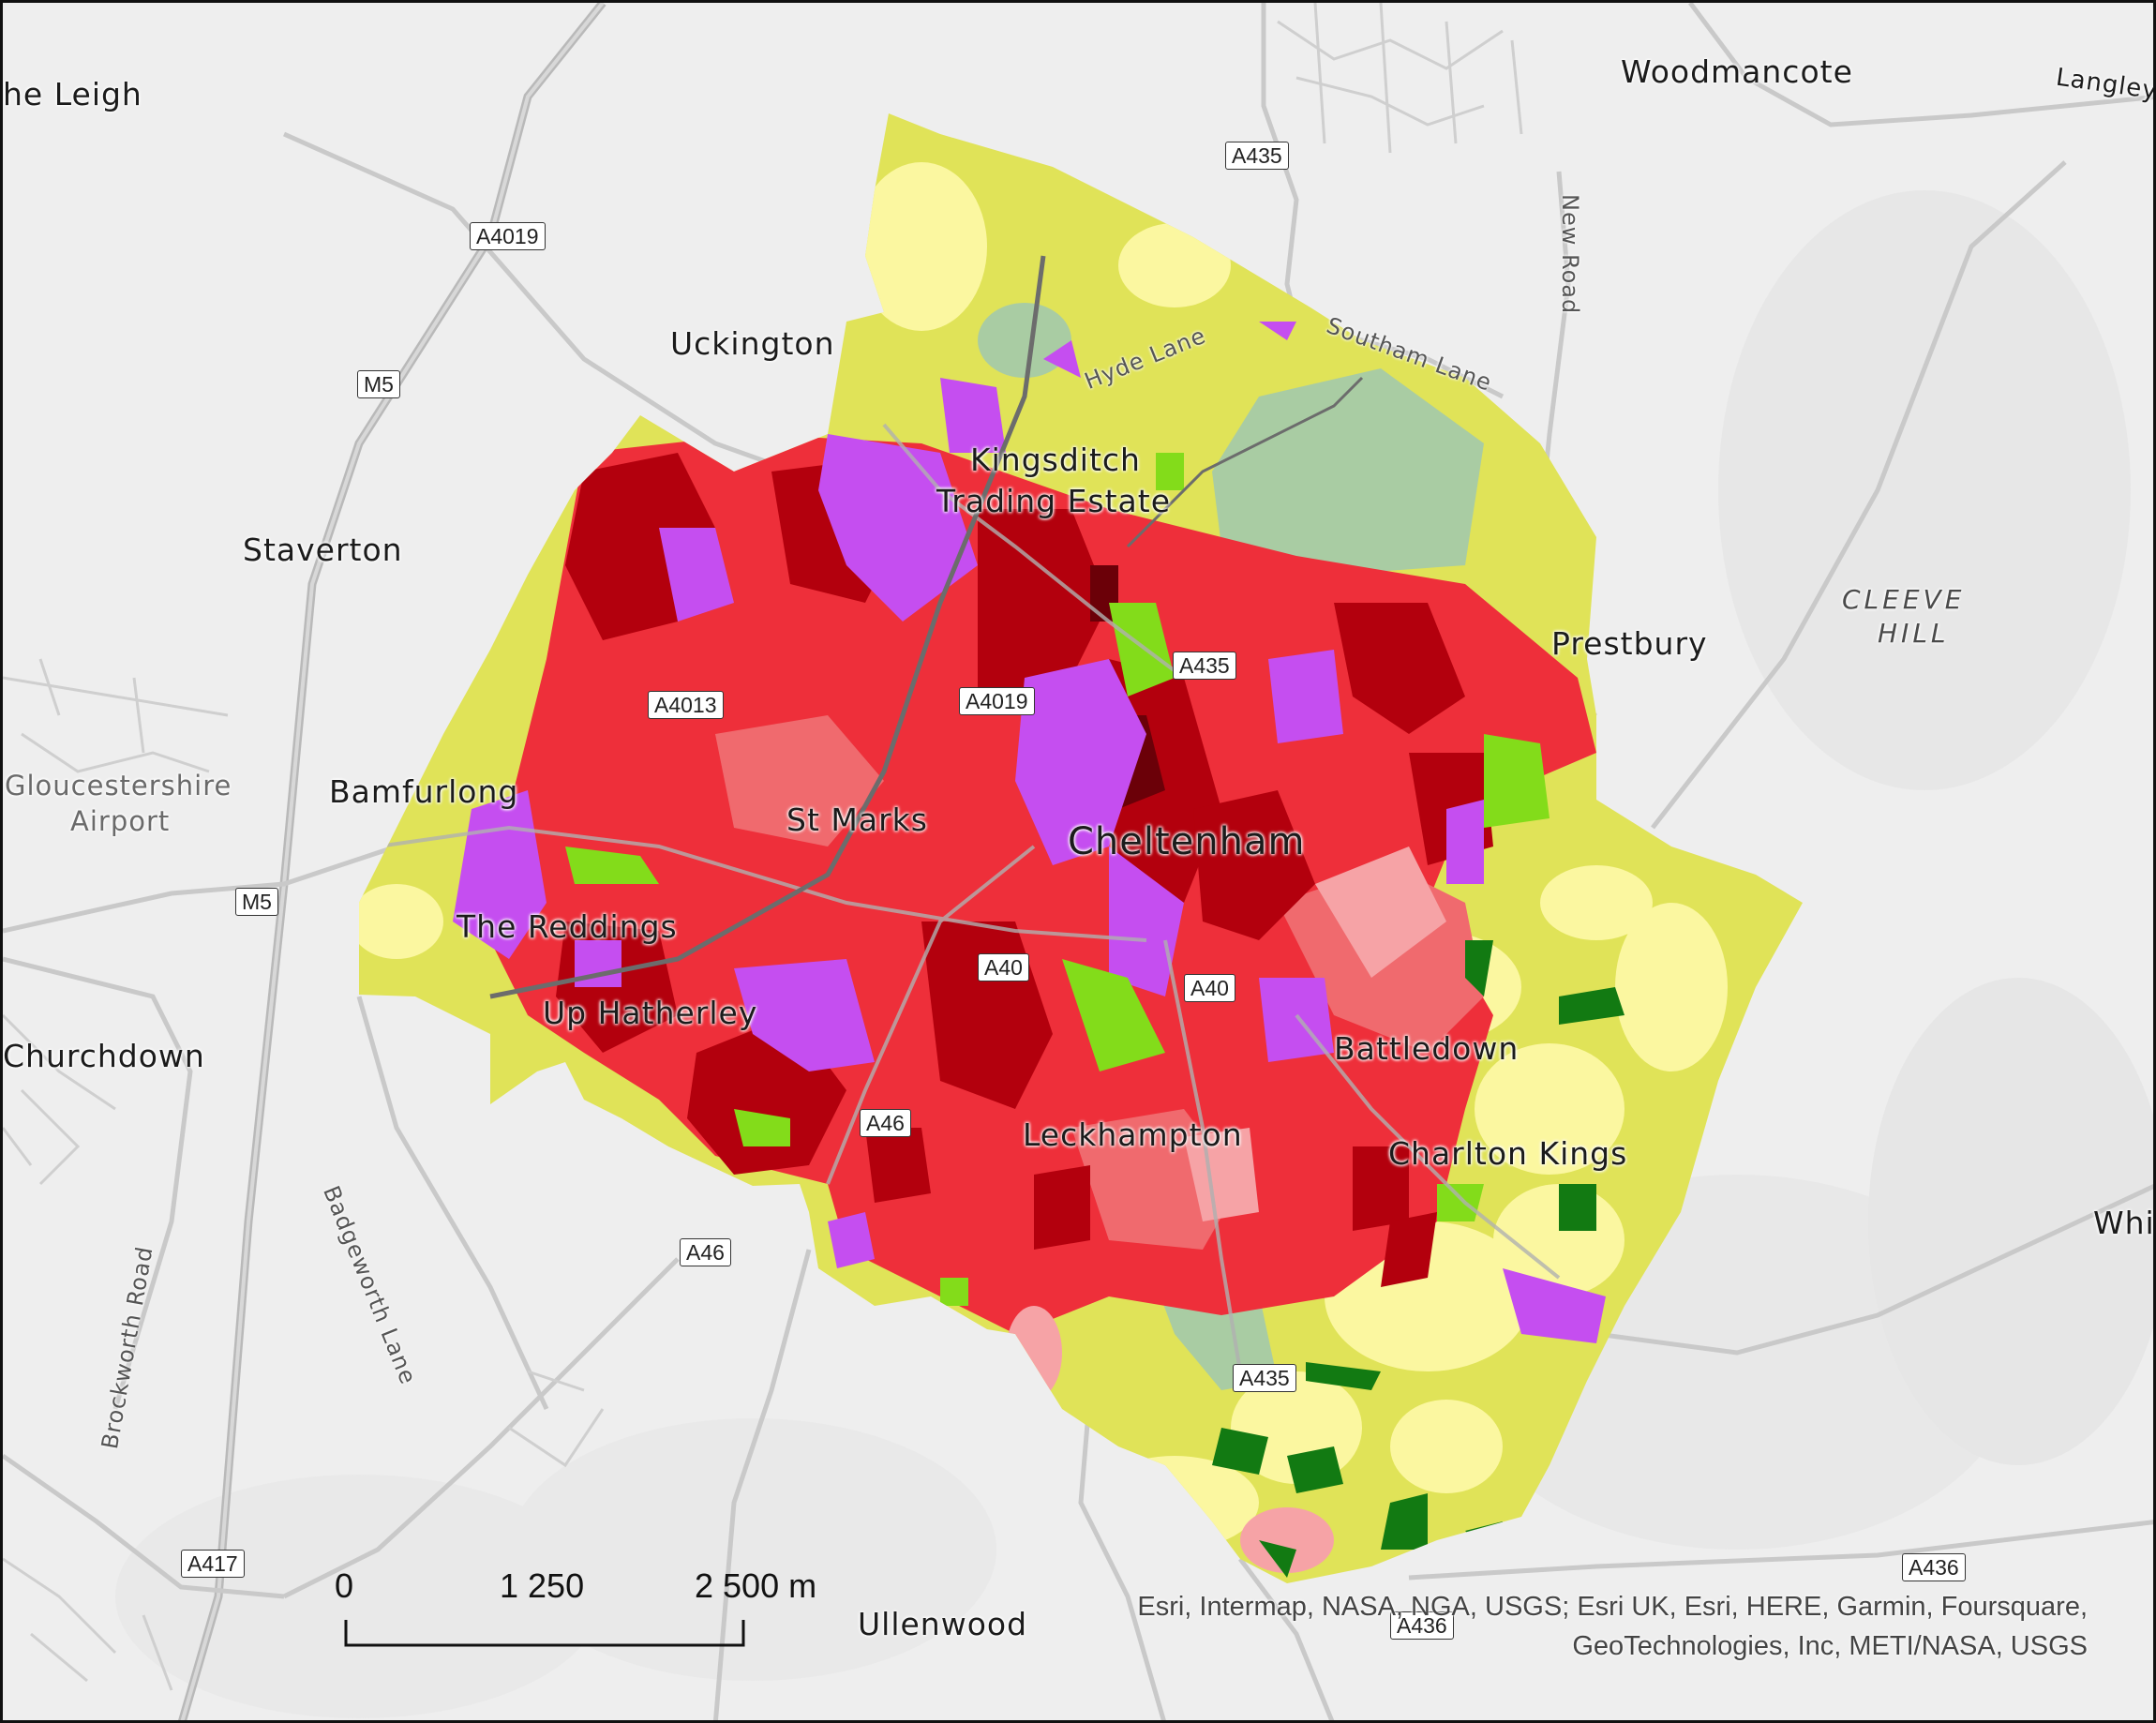 This screenshot has width=2156, height=1723. I want to click on place-label-prestbury: Prestbury, so click(1630, 644).